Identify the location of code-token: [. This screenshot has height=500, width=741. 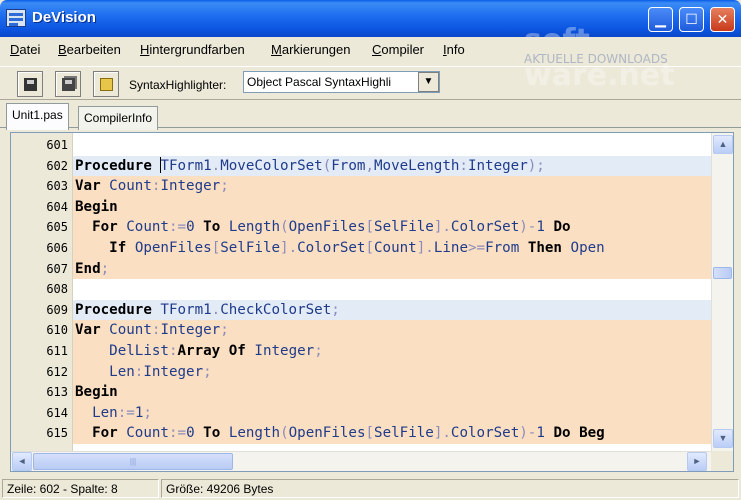
(370, 247).